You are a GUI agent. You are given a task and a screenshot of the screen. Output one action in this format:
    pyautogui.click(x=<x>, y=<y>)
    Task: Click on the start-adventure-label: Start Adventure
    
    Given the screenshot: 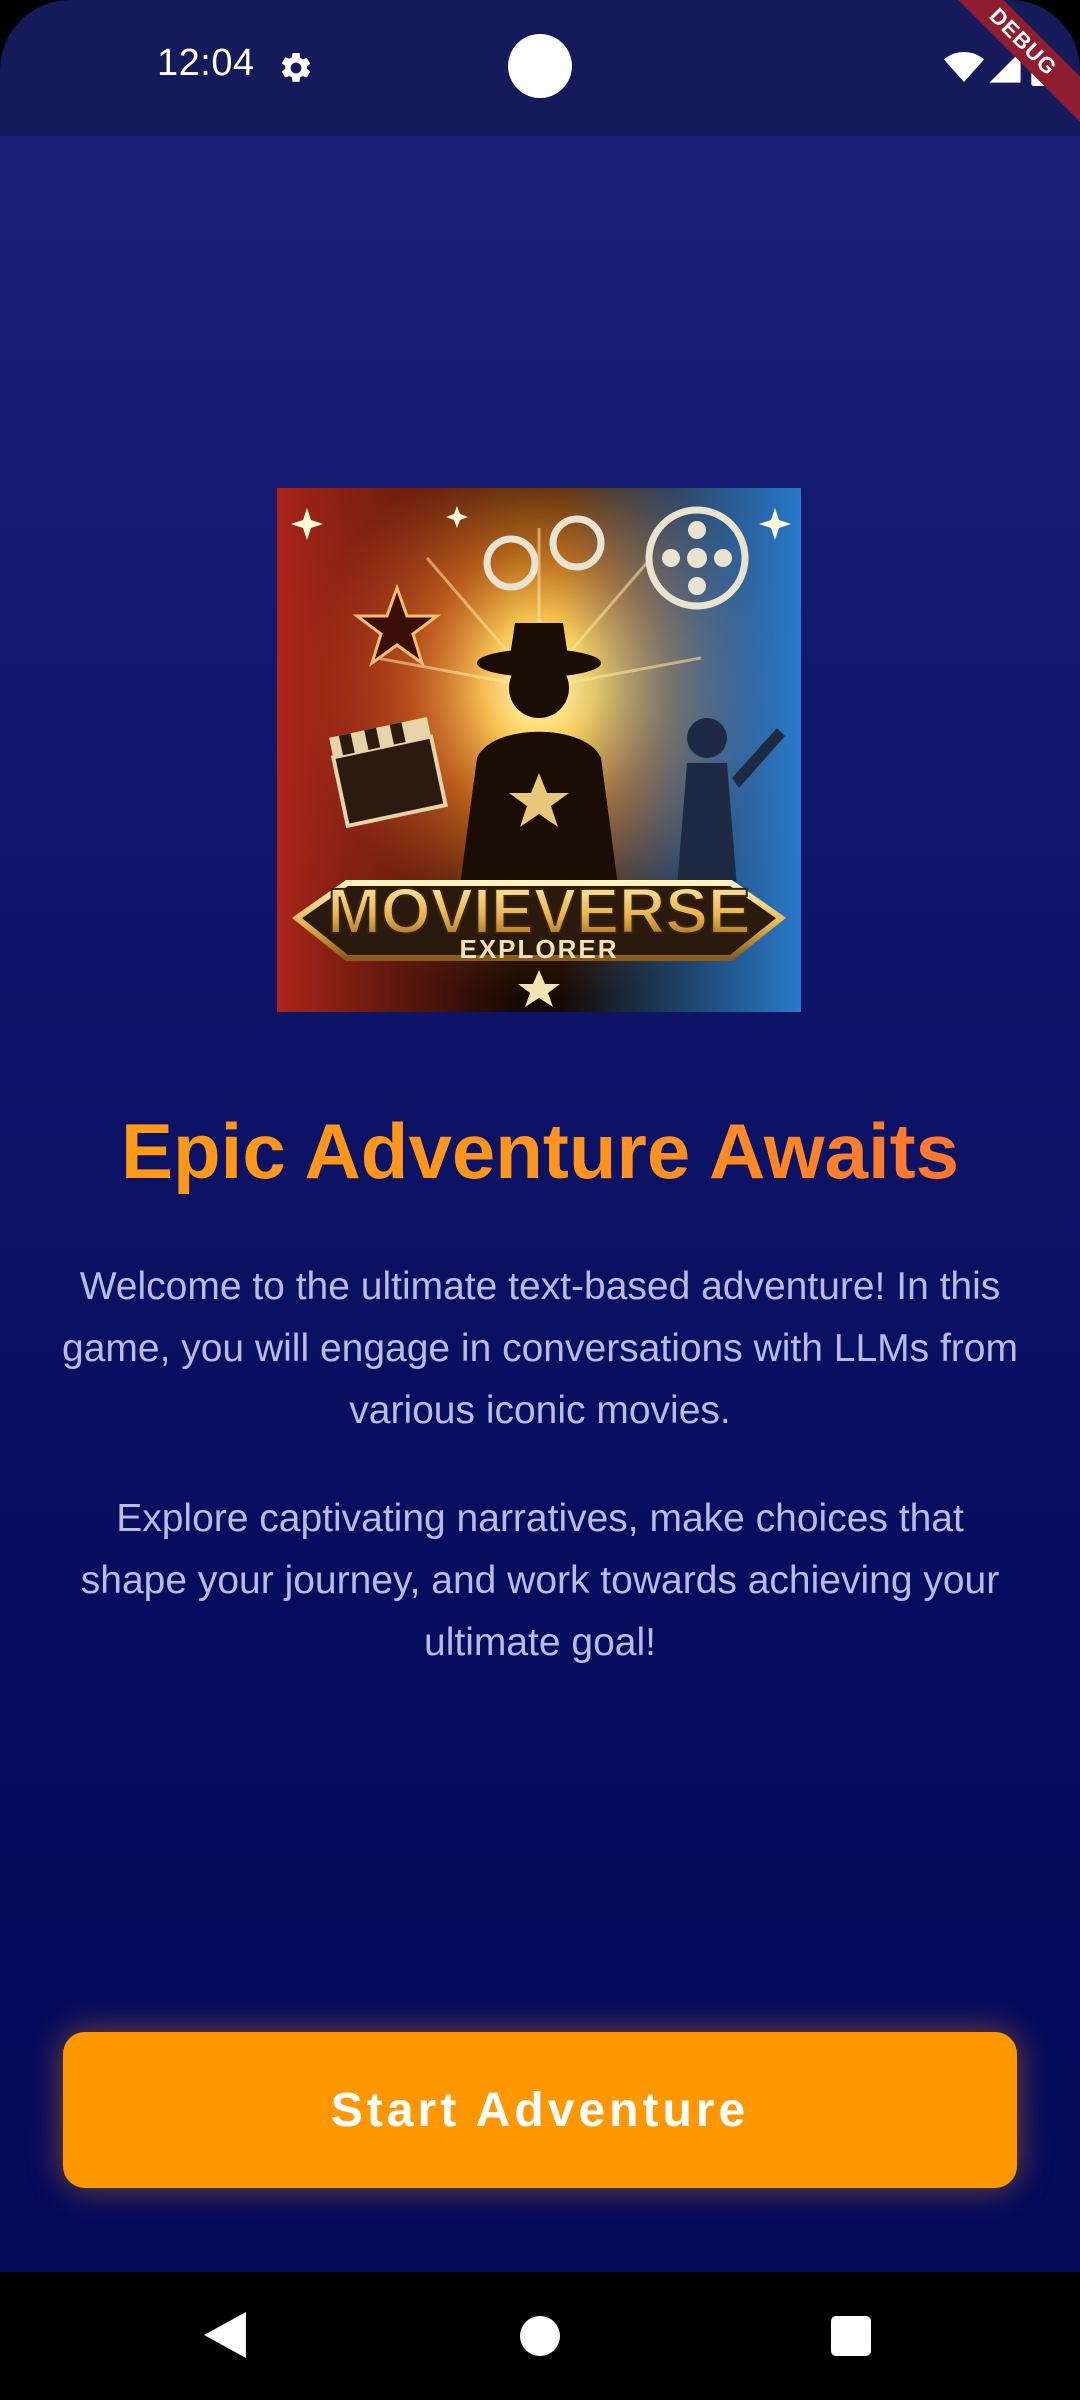 What is the action you would take?
    pyautogui.click(x=540, y=2110)
    